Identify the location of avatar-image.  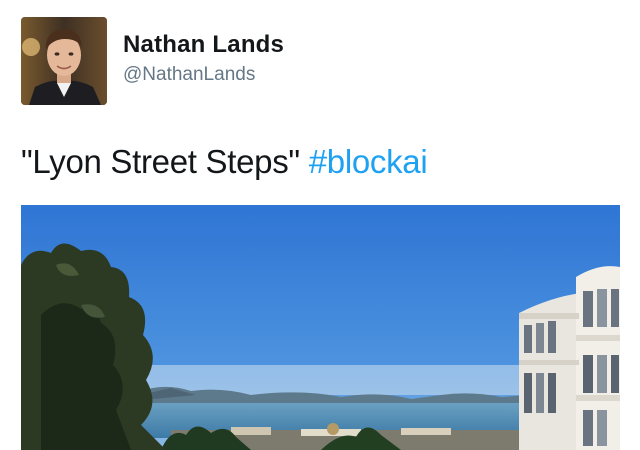
(64, 61).